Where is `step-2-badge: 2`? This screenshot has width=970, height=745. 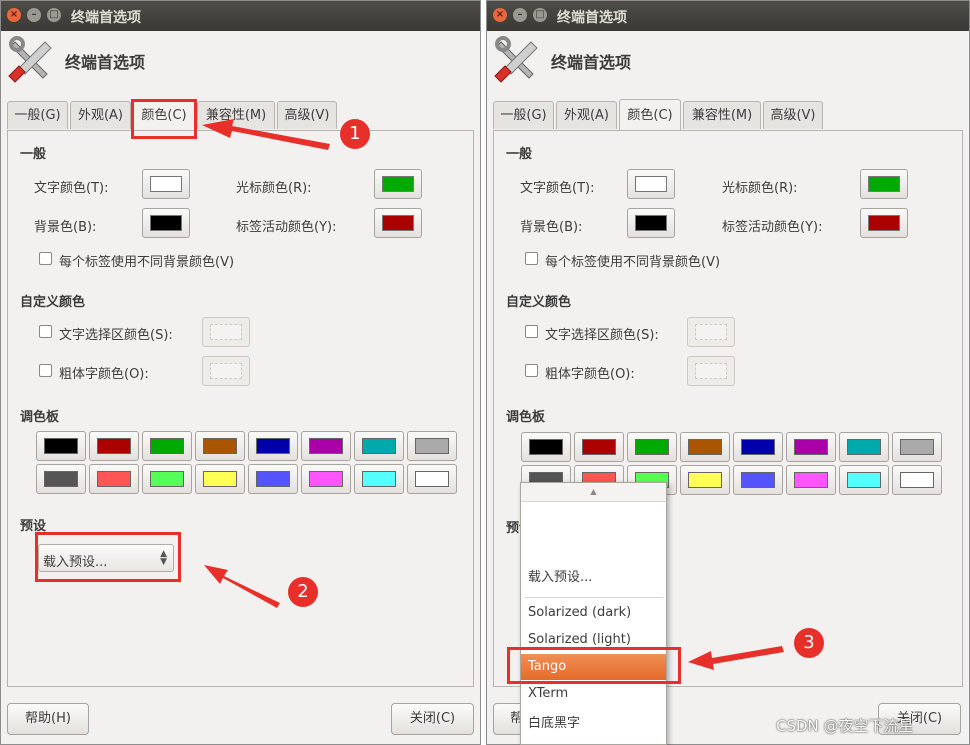
step-2-badge: 2 is located at coordinates (303, 592).